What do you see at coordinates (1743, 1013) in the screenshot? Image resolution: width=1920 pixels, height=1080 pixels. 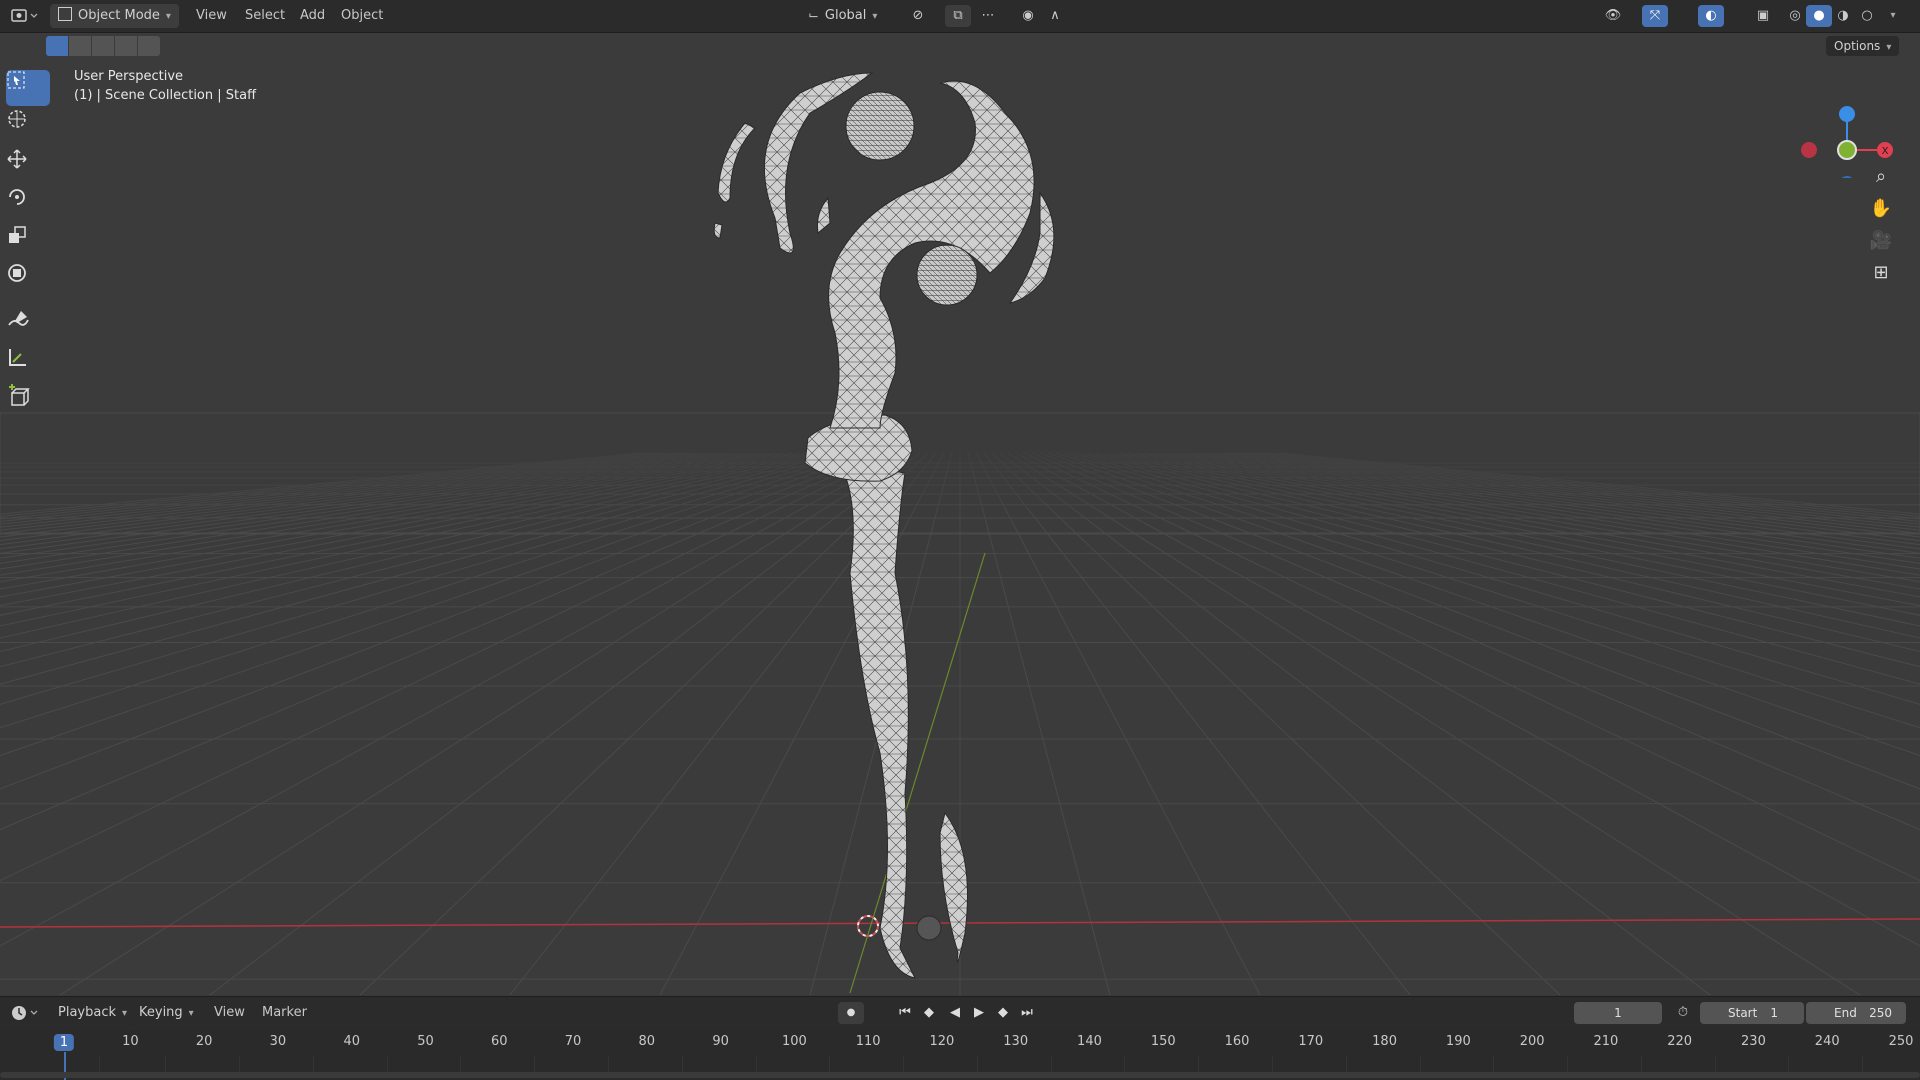 I see `start-label: Start` at bounding box center [1743, 1013].